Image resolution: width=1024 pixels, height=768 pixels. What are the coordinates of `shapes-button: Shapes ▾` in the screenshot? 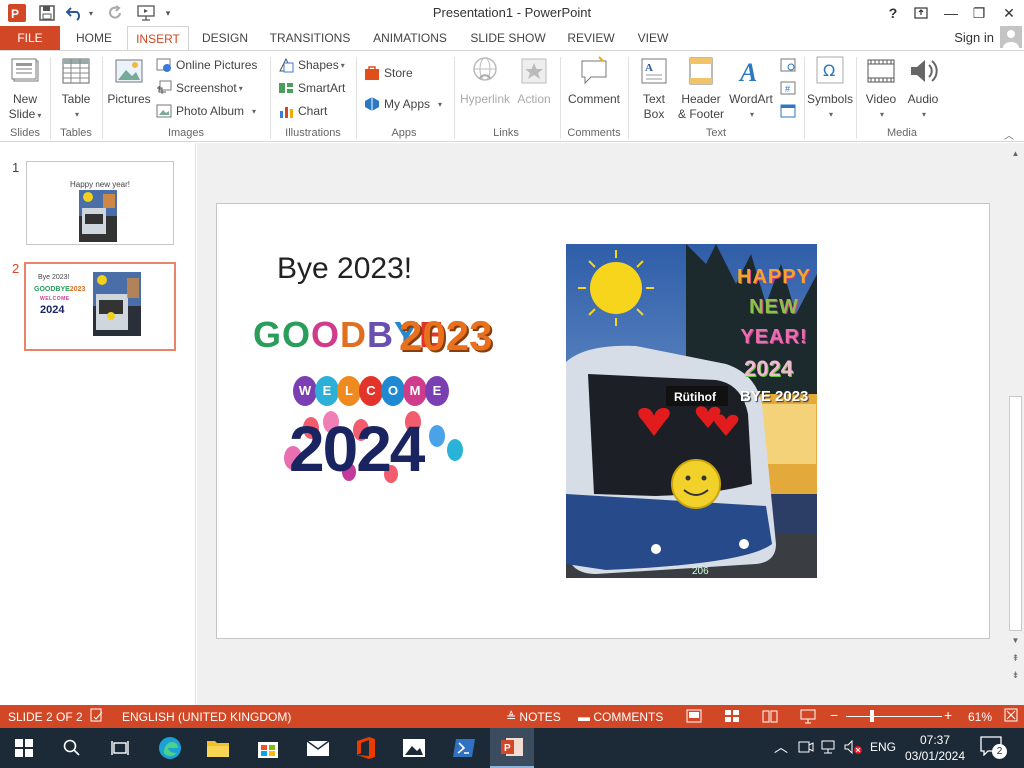 It's located at (311, 65).